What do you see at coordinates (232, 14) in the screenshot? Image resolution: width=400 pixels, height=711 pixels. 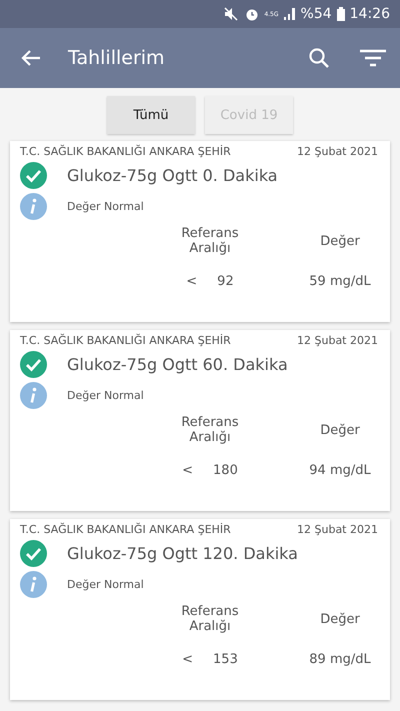 I see `mute-icon` at bounding box center [232, 14].